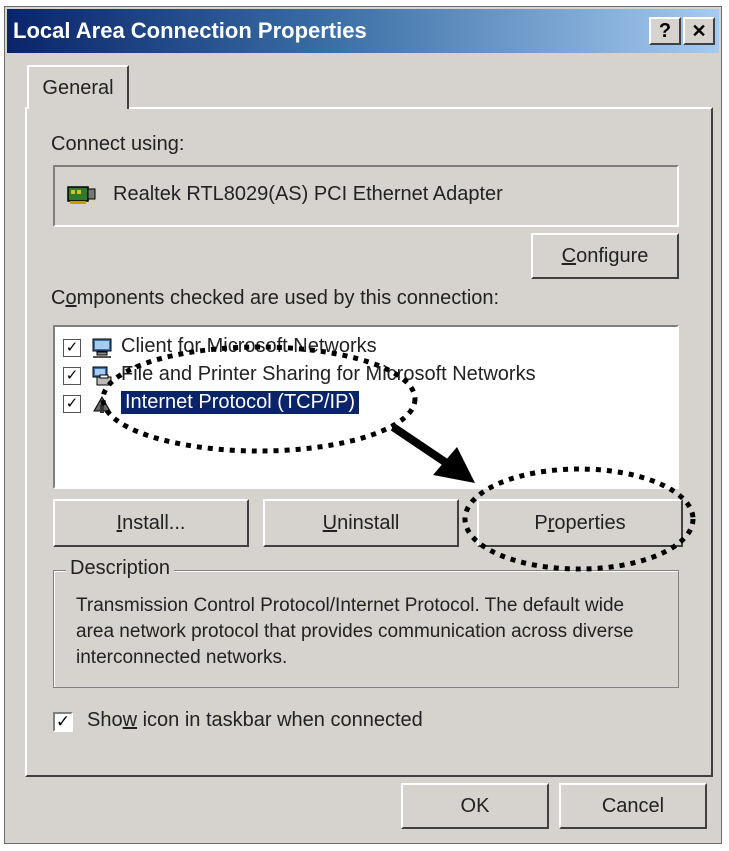 The height and width of the screenshot is (851, 729). What do you see at coordinates (454, 465) in the screenshot?
I see `arrow-head` at bounding box center [454, 465].